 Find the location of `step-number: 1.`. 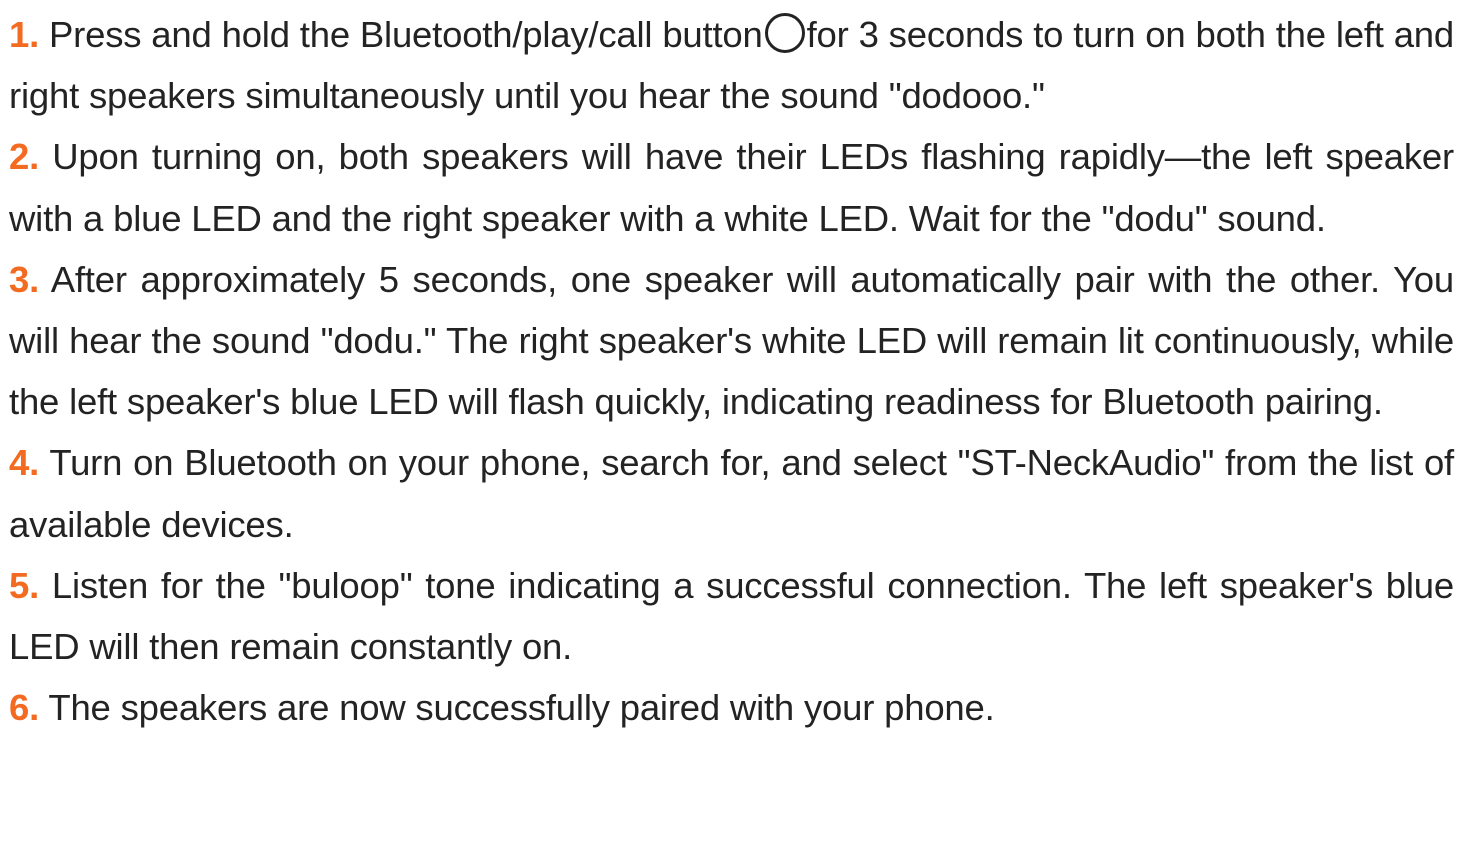

step-number: 1. is located at coordinates (24, 34).